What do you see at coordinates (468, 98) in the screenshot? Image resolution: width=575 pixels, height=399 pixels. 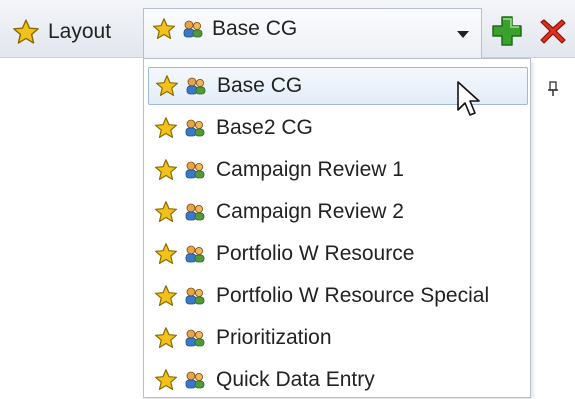 I see `mouse-cursor-icon` at bounding box center [468, 98].